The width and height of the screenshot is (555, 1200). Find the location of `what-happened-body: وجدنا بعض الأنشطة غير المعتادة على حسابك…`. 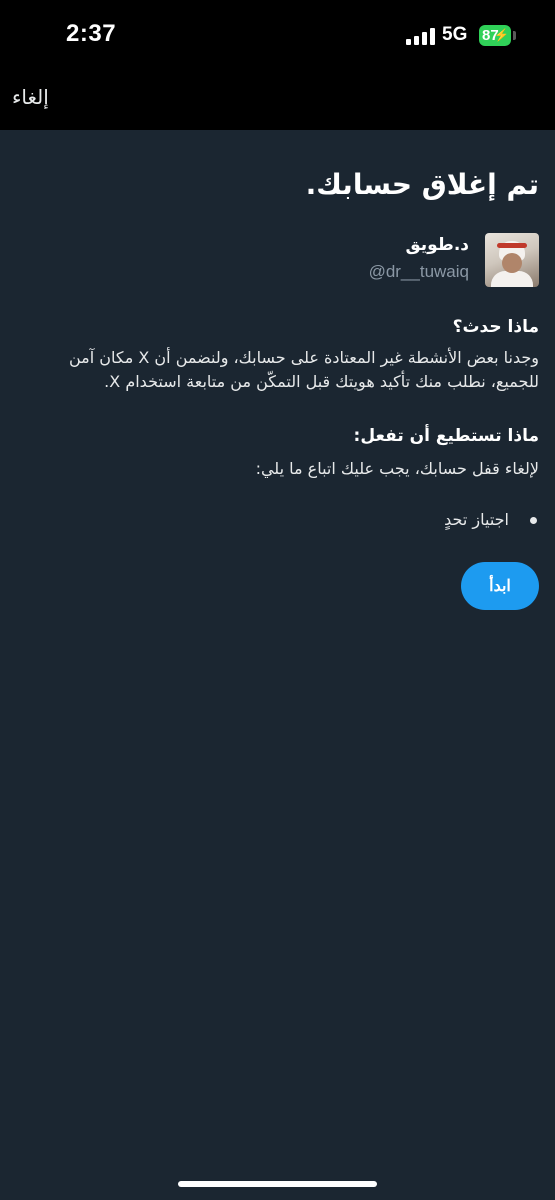

what-happened-body: وجدنا بعض الأنشطة غير المعتادة على حسابك… is located at coordinates (303, 369).